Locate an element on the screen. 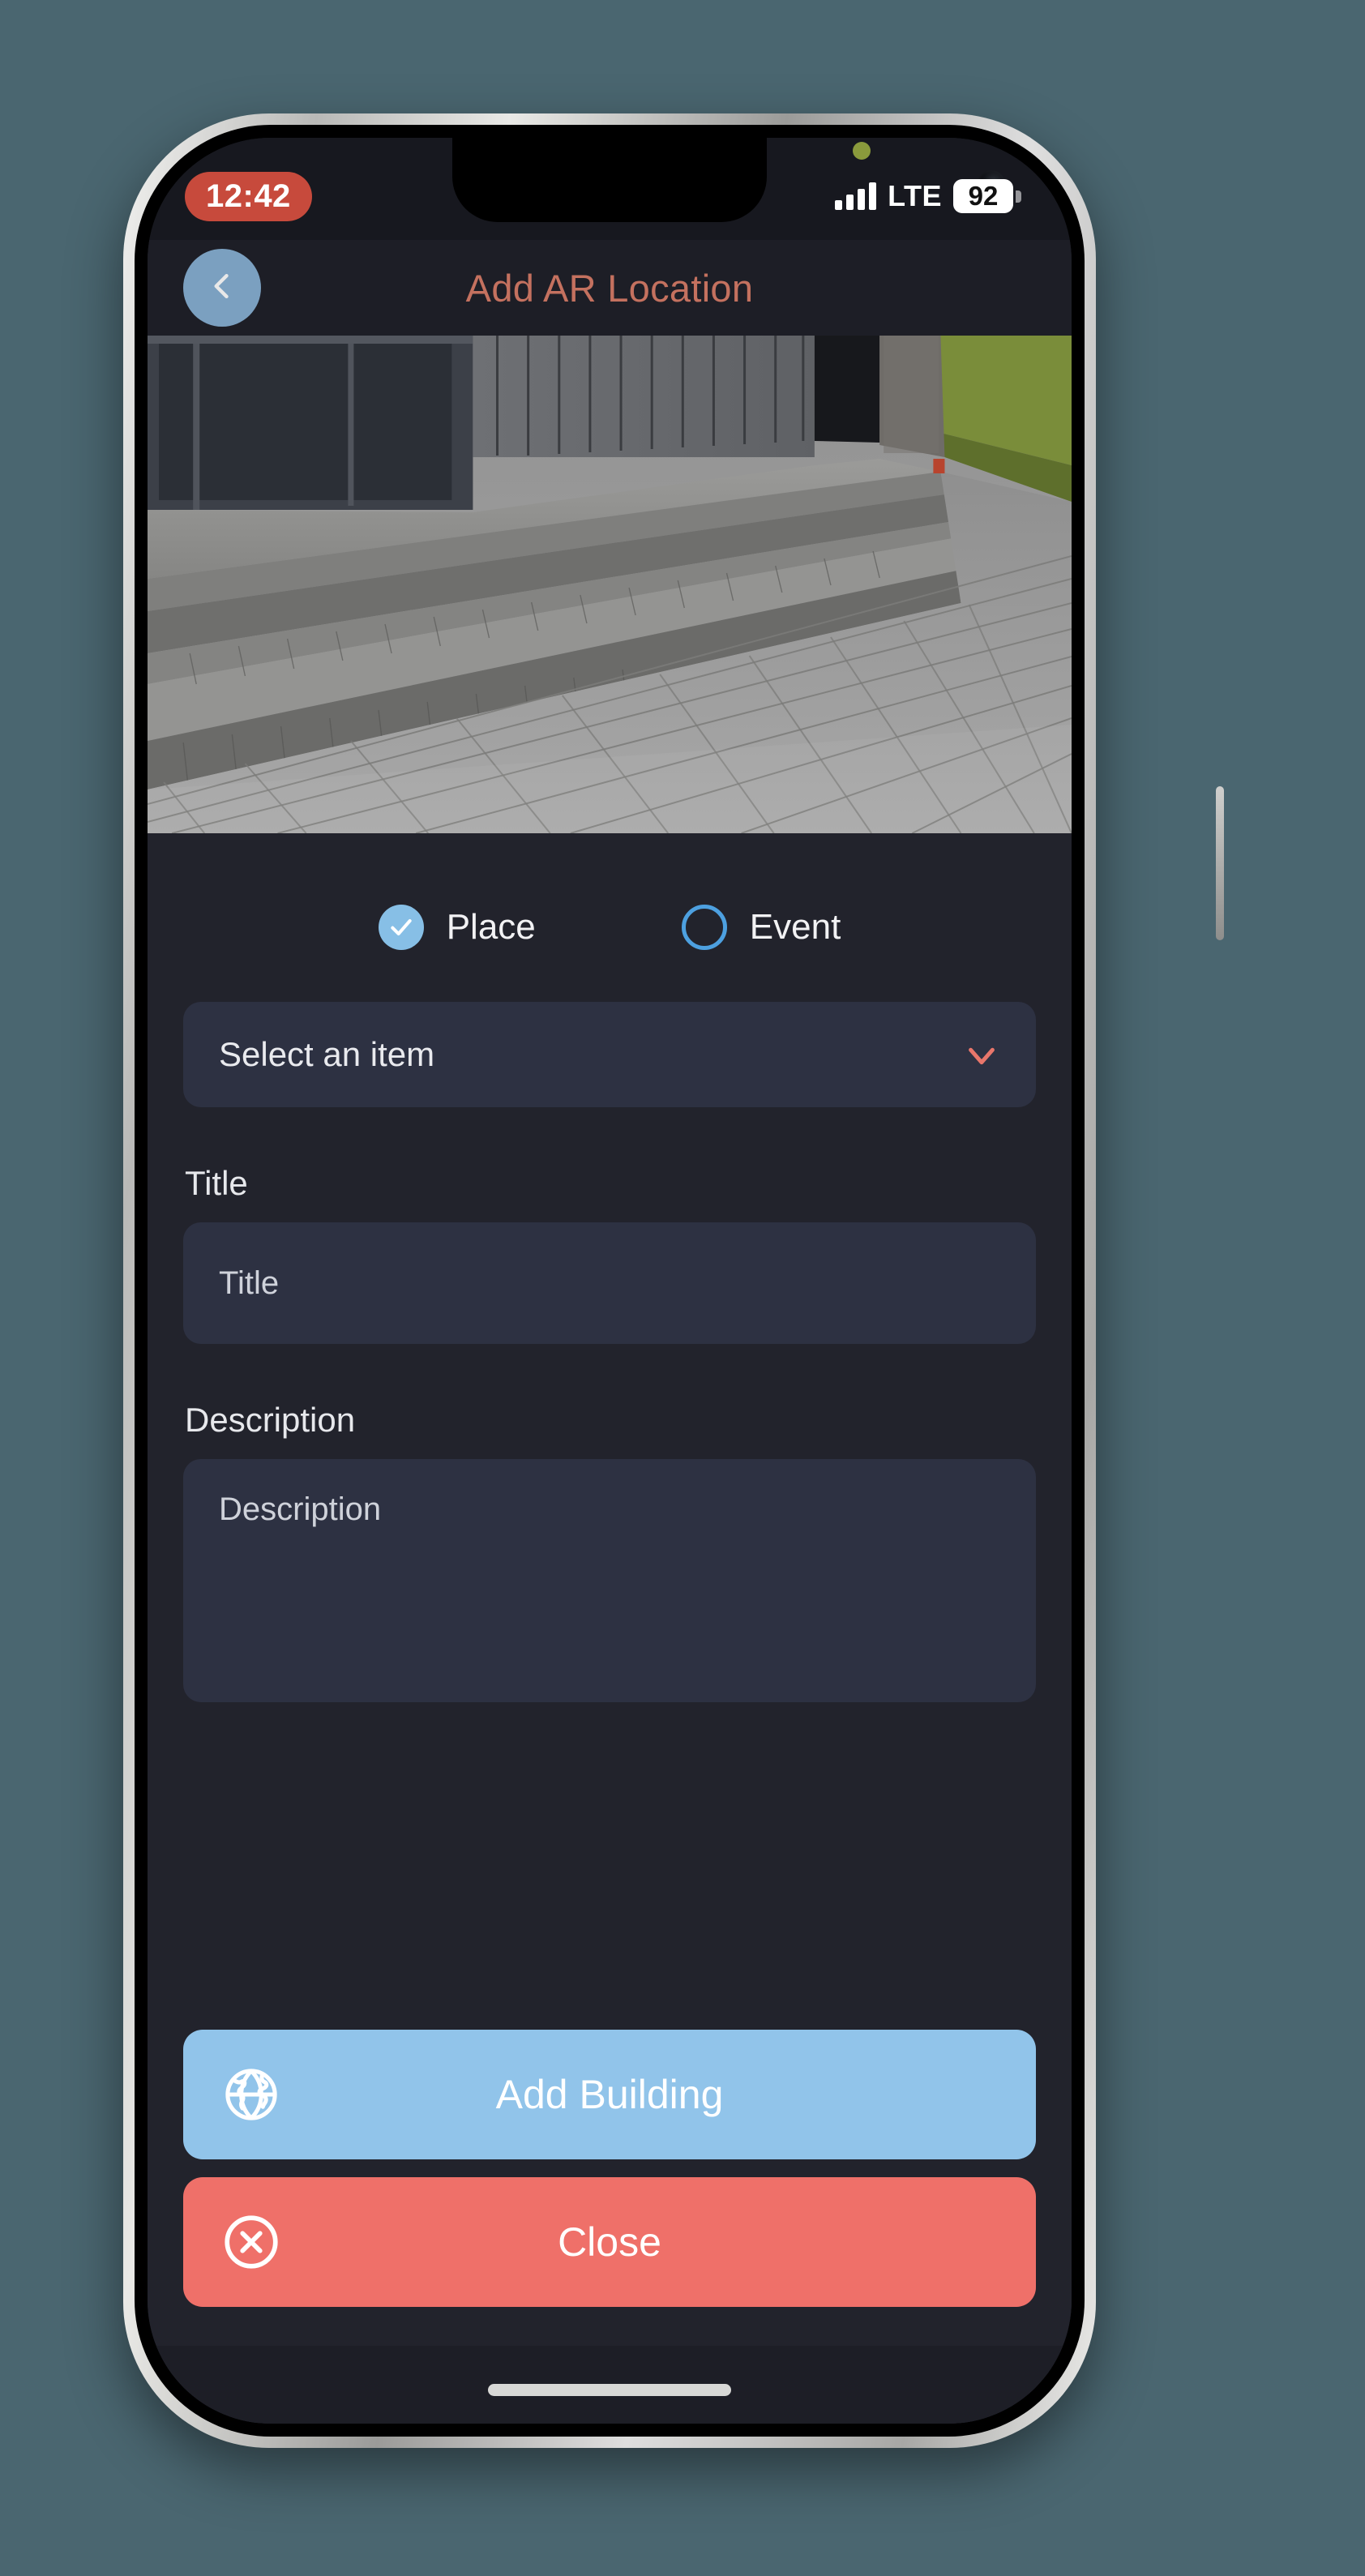  battery-cap is located at coordinates (1019, 196).